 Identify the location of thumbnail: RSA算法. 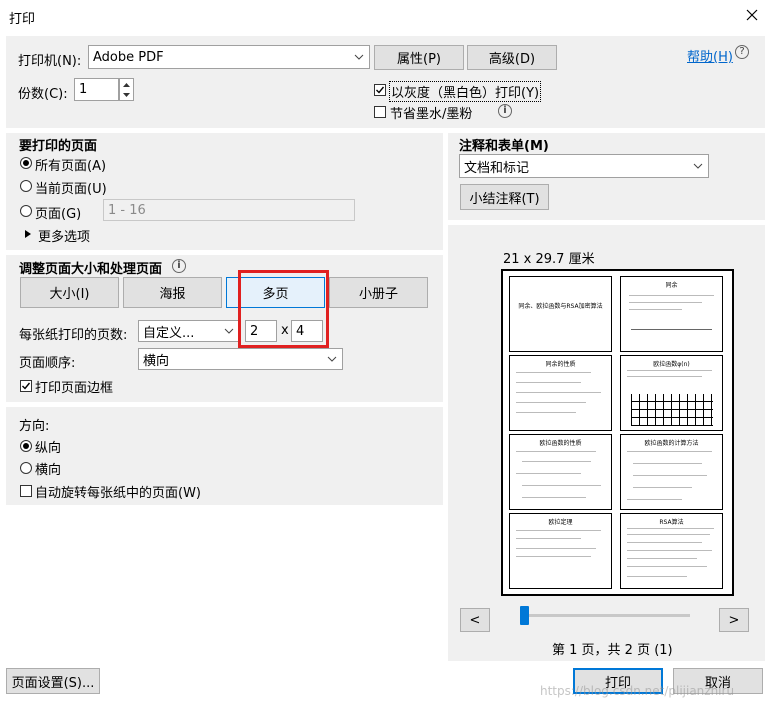
(671, 551).